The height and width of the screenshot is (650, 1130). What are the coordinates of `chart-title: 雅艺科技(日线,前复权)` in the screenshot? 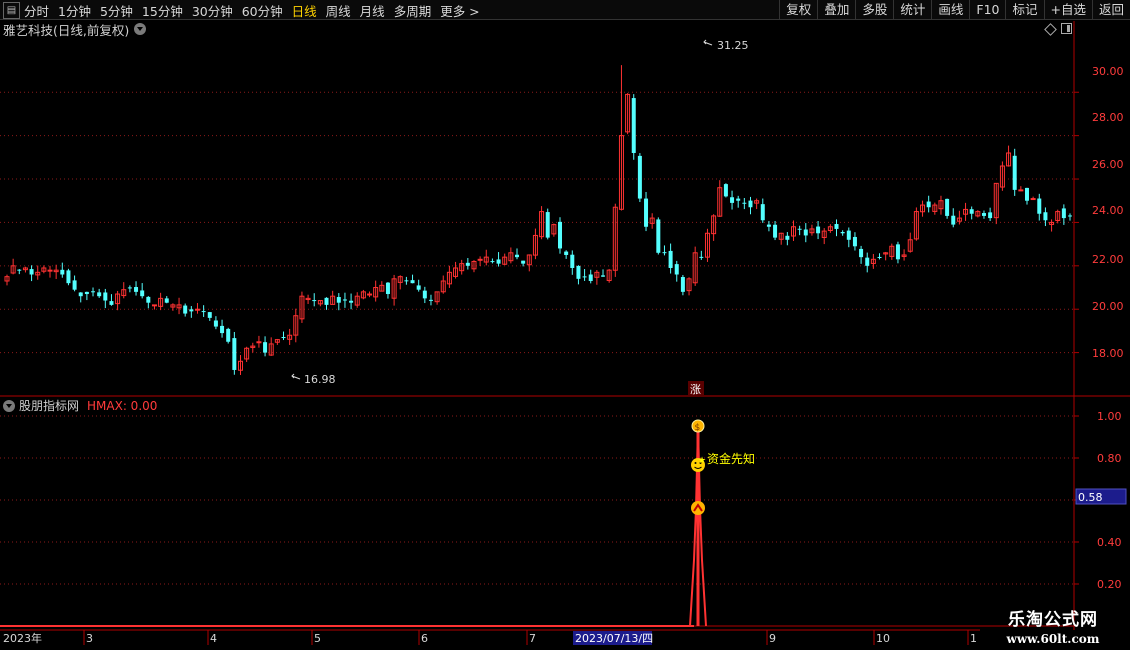 It's located at (75, 29).